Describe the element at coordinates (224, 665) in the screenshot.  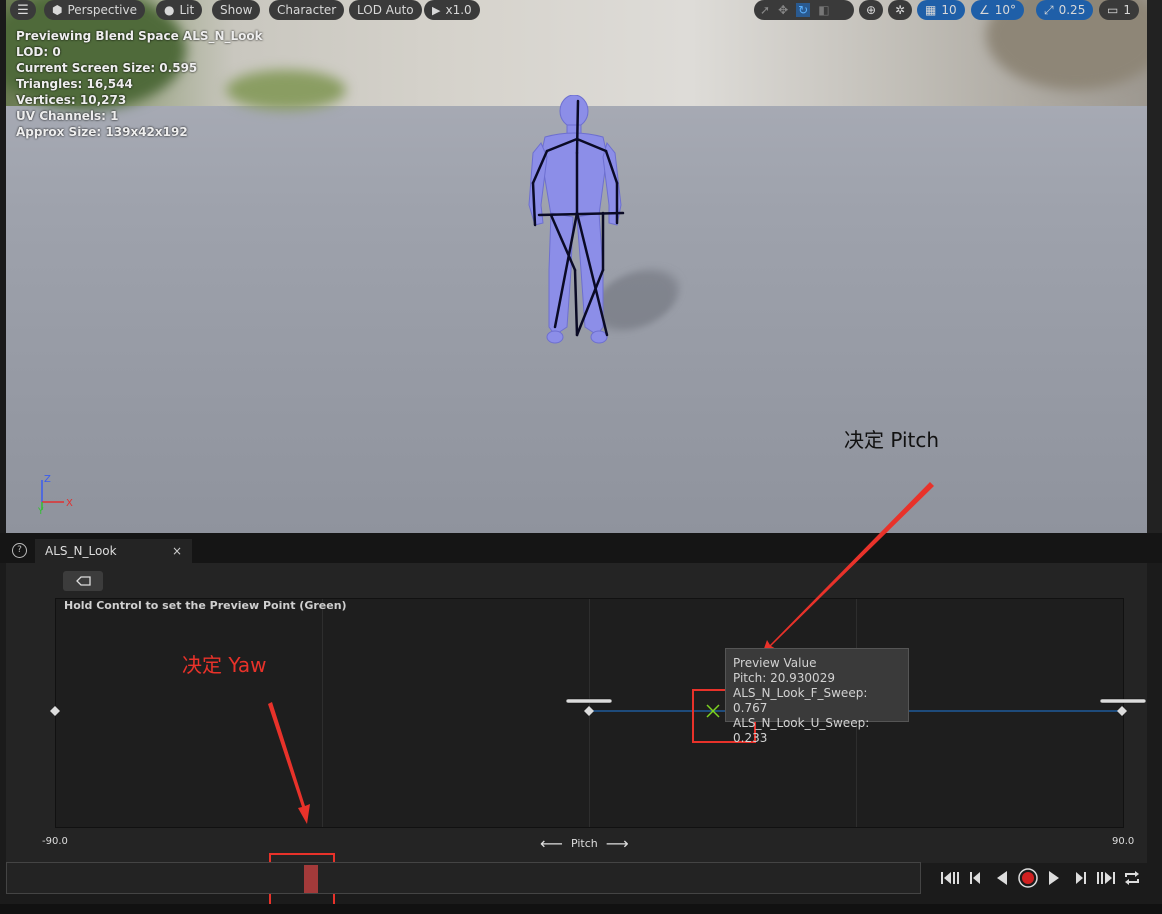
I see `annotation-yaw: 决定 Yaw` at that location.